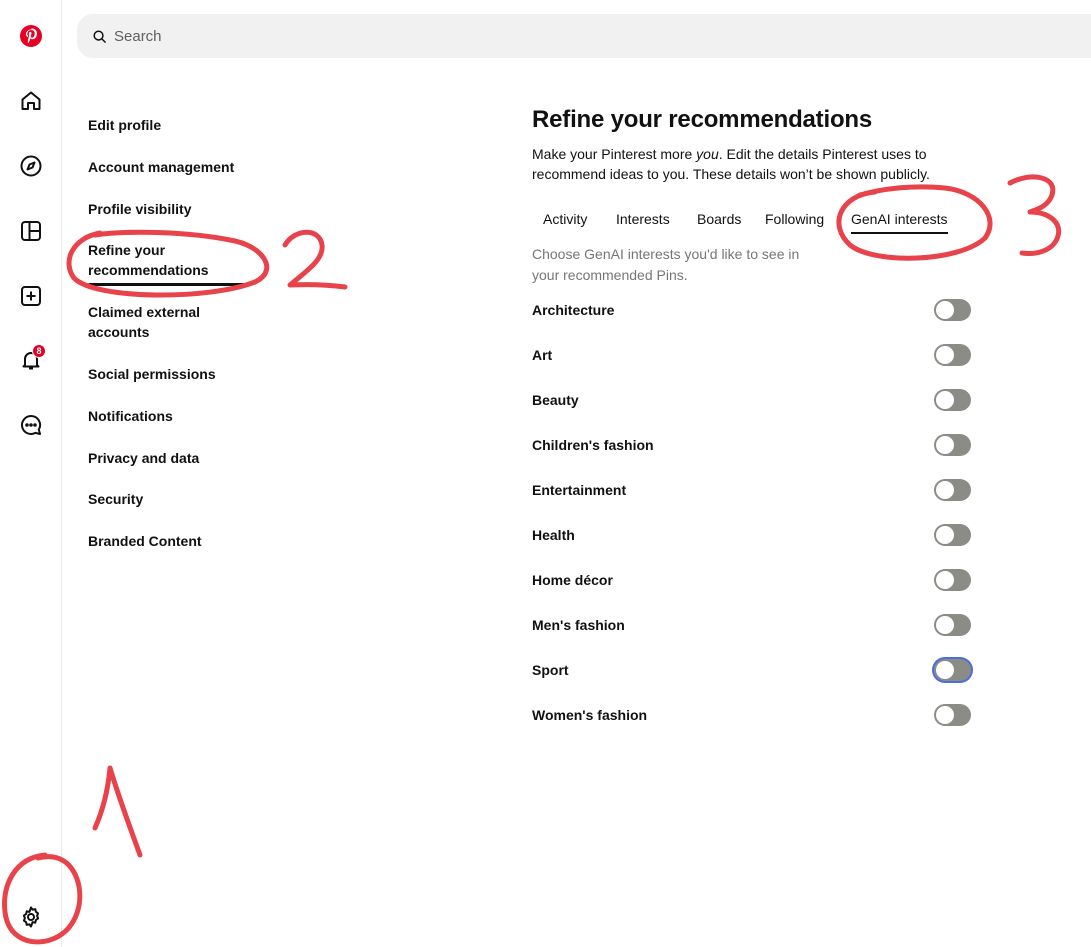  What do you see at coordinates (31, 917) in the screenshot?
I see `settings-gear-icon` at bounding box center [31, 917].